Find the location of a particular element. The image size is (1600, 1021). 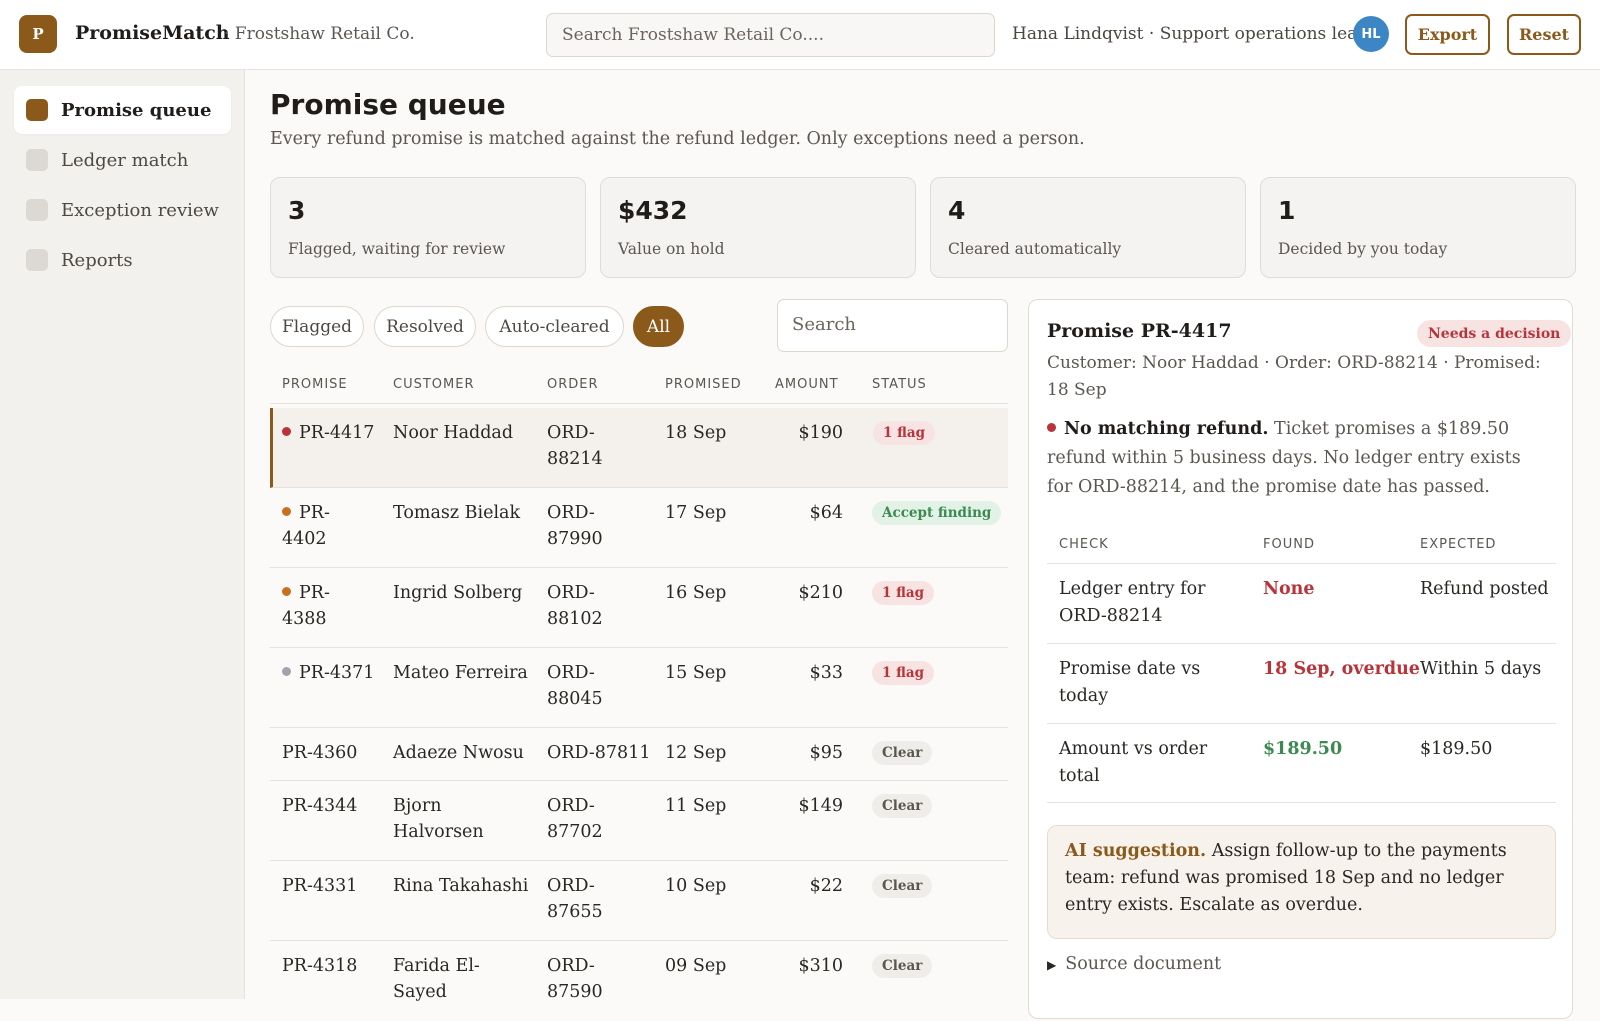

cell-order: ORD-88214 is located at coordinates (575, 446).